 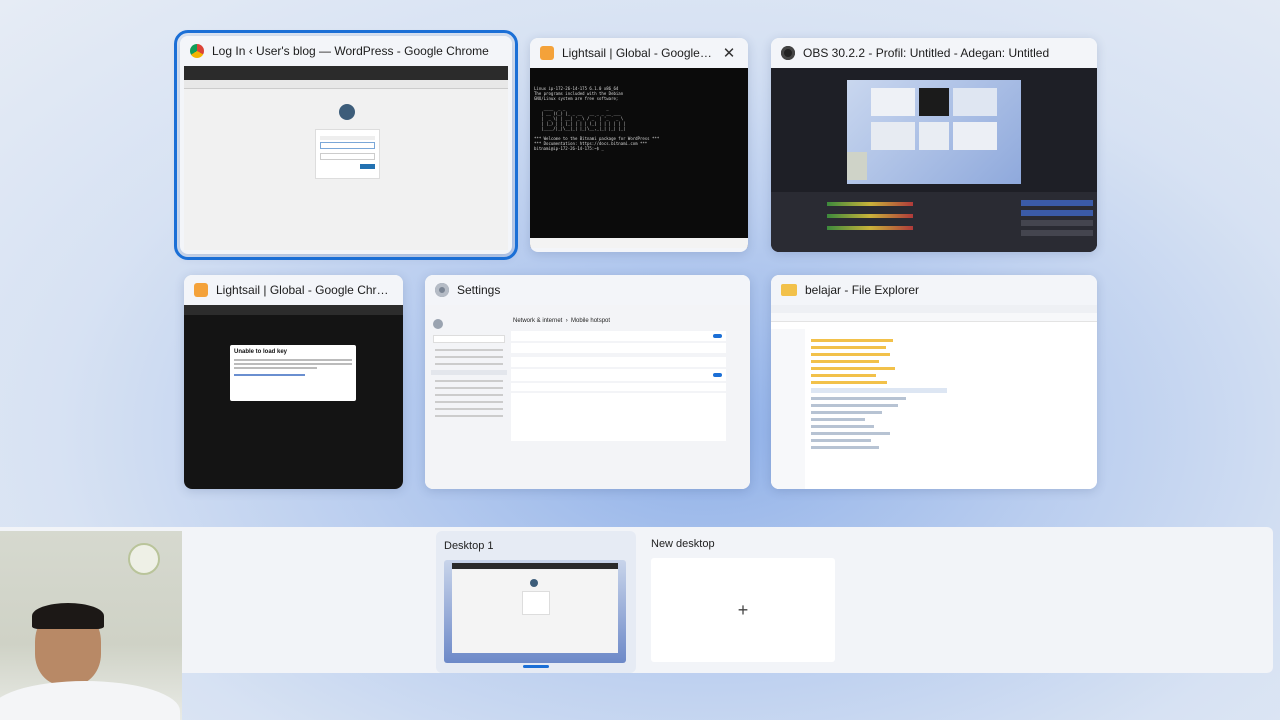 What do you see at coordinates (304, 290) in the screenshot?
I see `window-title: Lightsail | Global - Google Chrome` at bounding box center [304, 290].